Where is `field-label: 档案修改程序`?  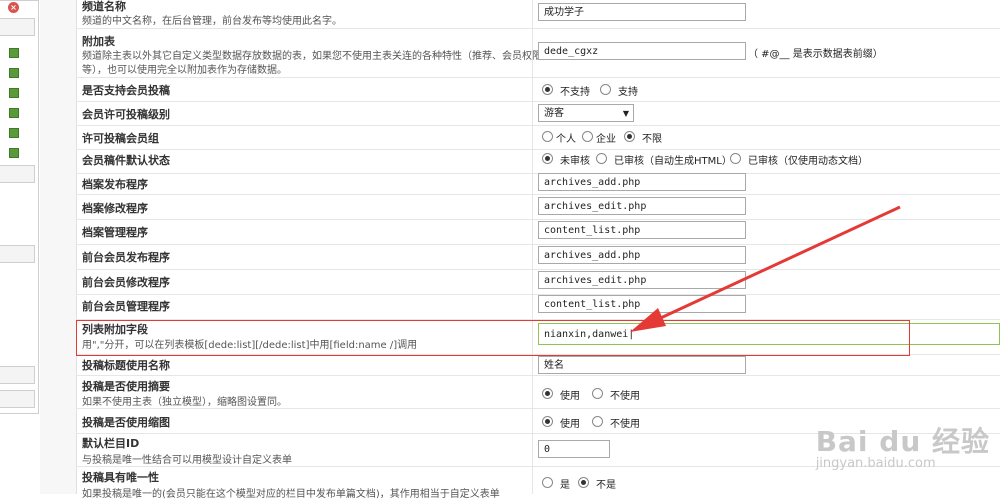
field-label: 档案修改程序 is located at coordinates (115, 208).